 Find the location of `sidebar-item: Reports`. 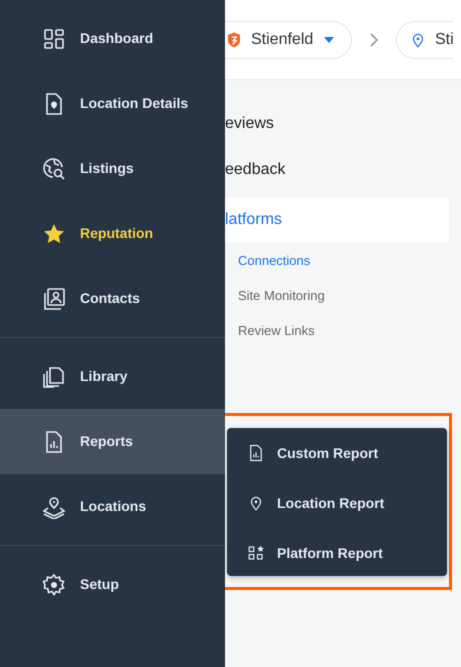

sidebar-item: Reports is located at coordinates (112, 441).